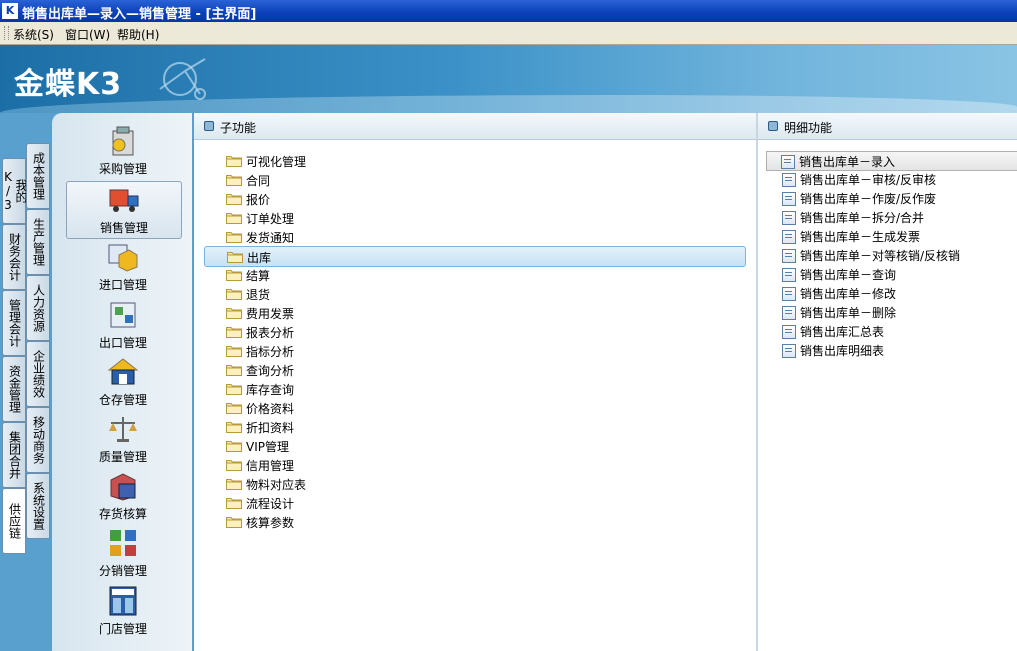 This screenshot has height=651, width=1017. I want to click on module-shop: 门店管理, so click(123, 611).